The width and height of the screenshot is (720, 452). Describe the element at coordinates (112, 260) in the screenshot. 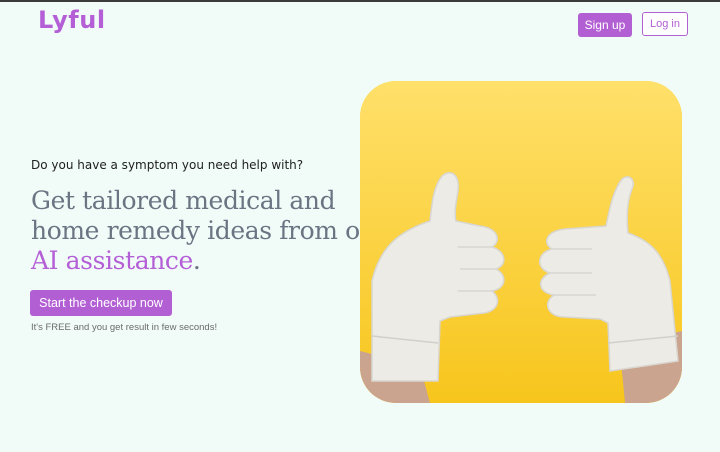

I see `headline-accent: AI assistance` at that location.